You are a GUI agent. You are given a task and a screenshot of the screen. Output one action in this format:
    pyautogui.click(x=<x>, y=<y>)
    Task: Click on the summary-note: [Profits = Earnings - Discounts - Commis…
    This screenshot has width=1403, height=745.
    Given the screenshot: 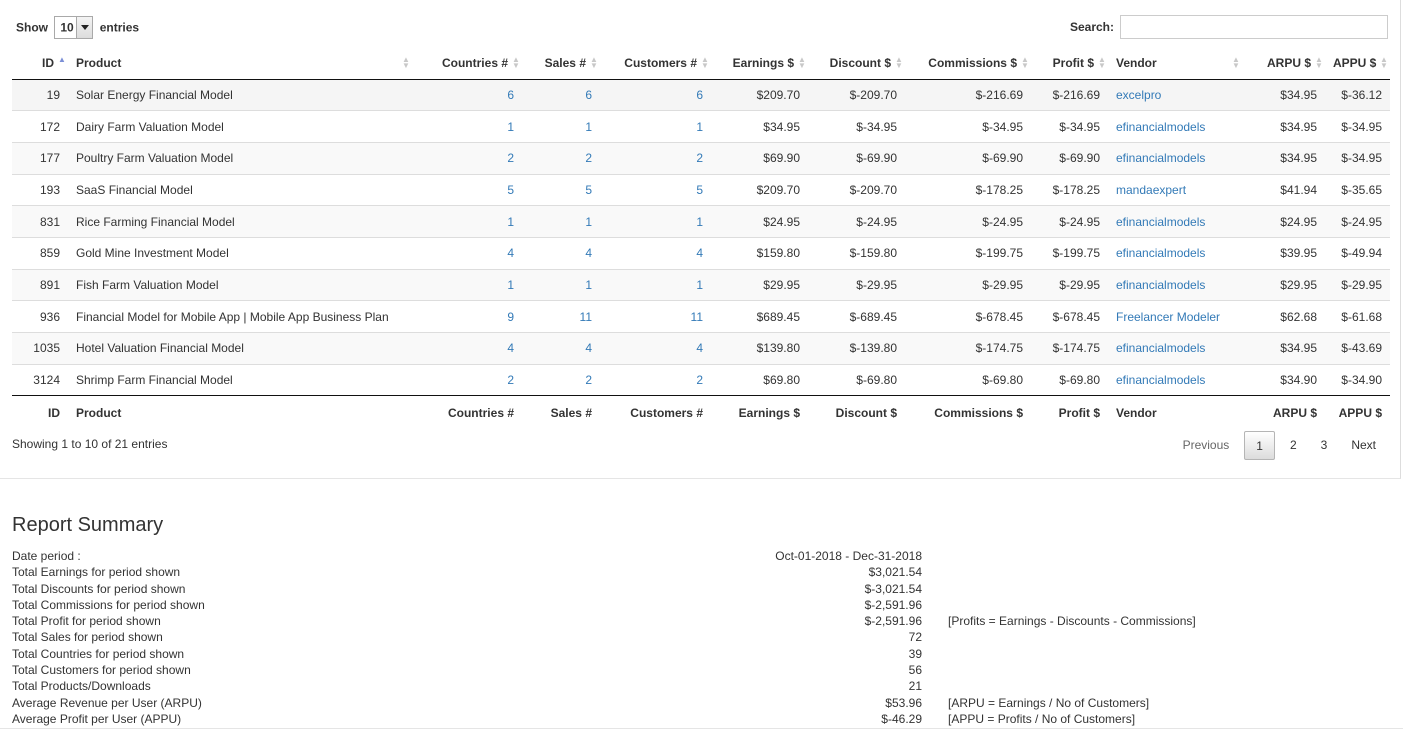 What is the action you would take?
    pyautogui.click(x=1072, y=621)
    